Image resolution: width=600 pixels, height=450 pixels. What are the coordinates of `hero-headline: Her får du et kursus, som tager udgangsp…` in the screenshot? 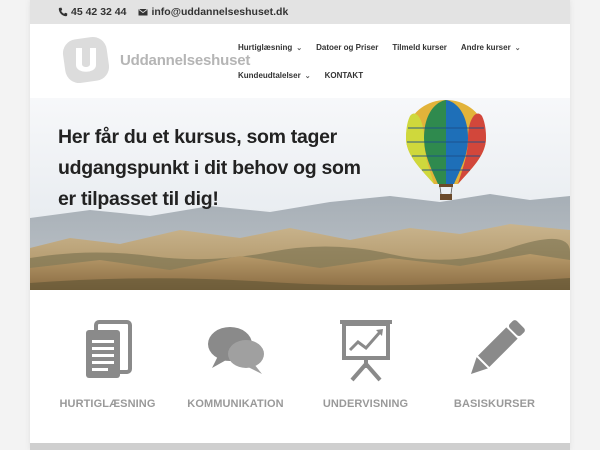 It's located at (209, 168).